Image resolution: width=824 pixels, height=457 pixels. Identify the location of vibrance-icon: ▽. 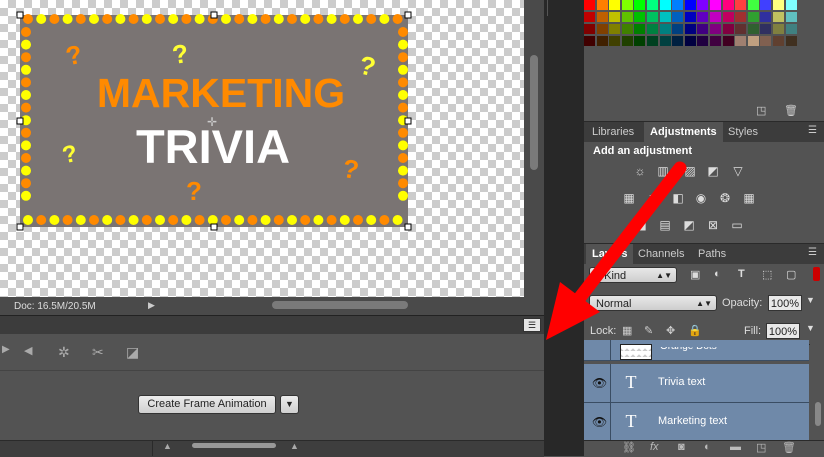
(738, 171).